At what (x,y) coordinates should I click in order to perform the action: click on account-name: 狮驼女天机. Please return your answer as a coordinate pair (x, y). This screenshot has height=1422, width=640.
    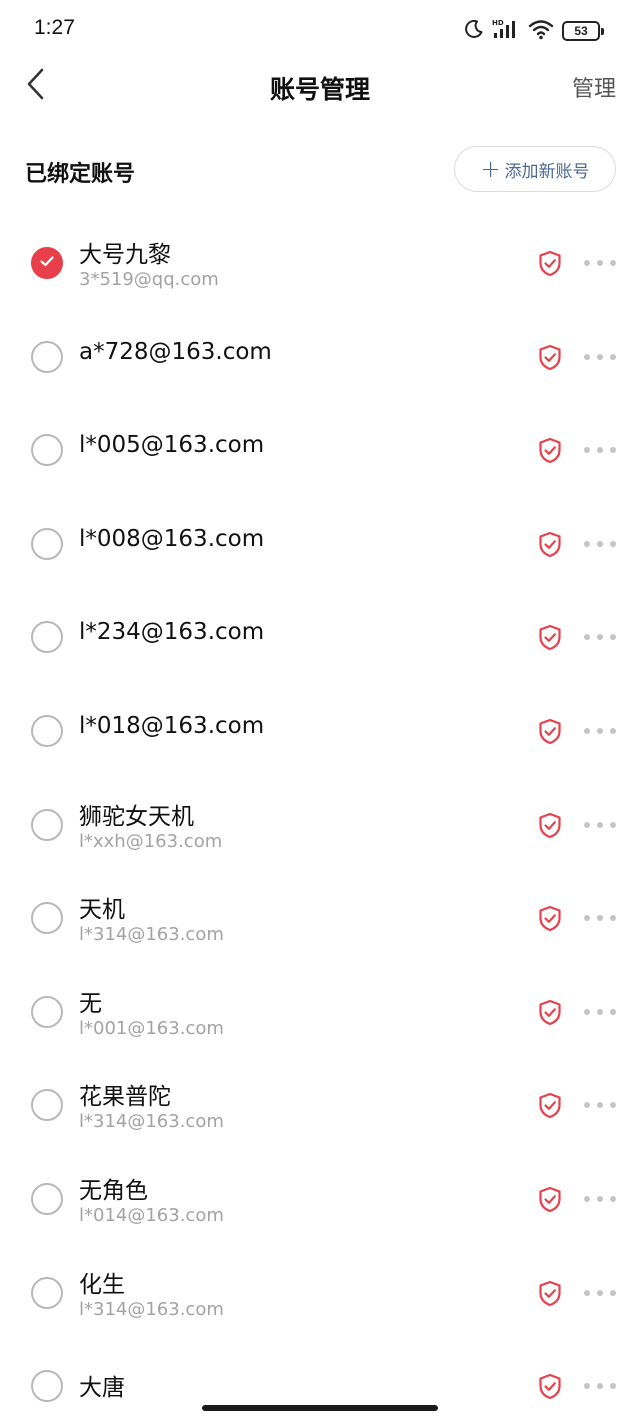
    Looking at the image, I should click on (136, 816).